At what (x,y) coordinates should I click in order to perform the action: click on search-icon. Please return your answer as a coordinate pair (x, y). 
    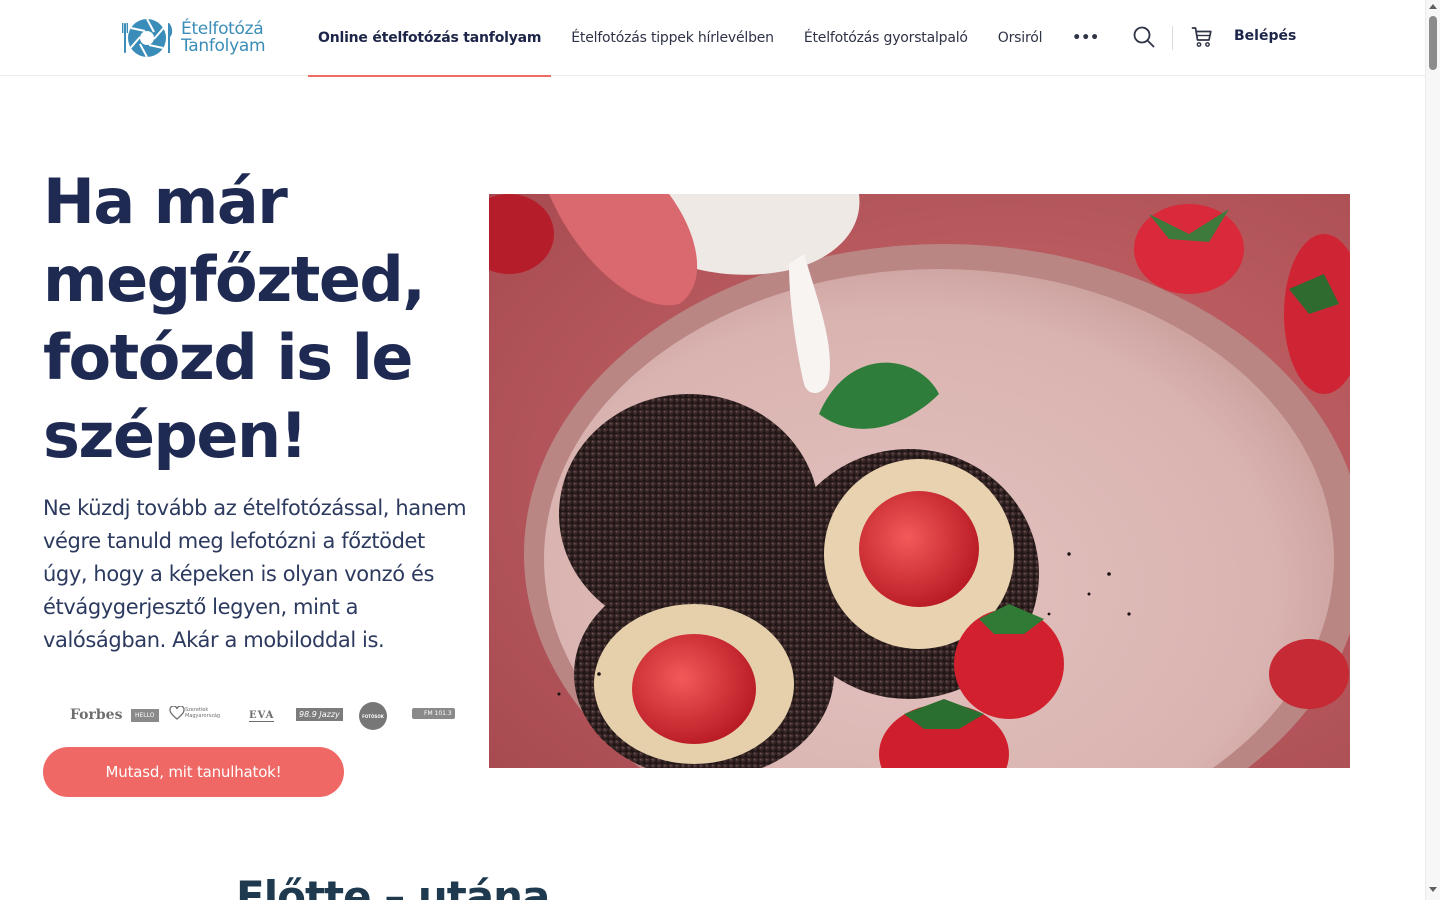
    Looking at the image, I should click on (1144, 37).